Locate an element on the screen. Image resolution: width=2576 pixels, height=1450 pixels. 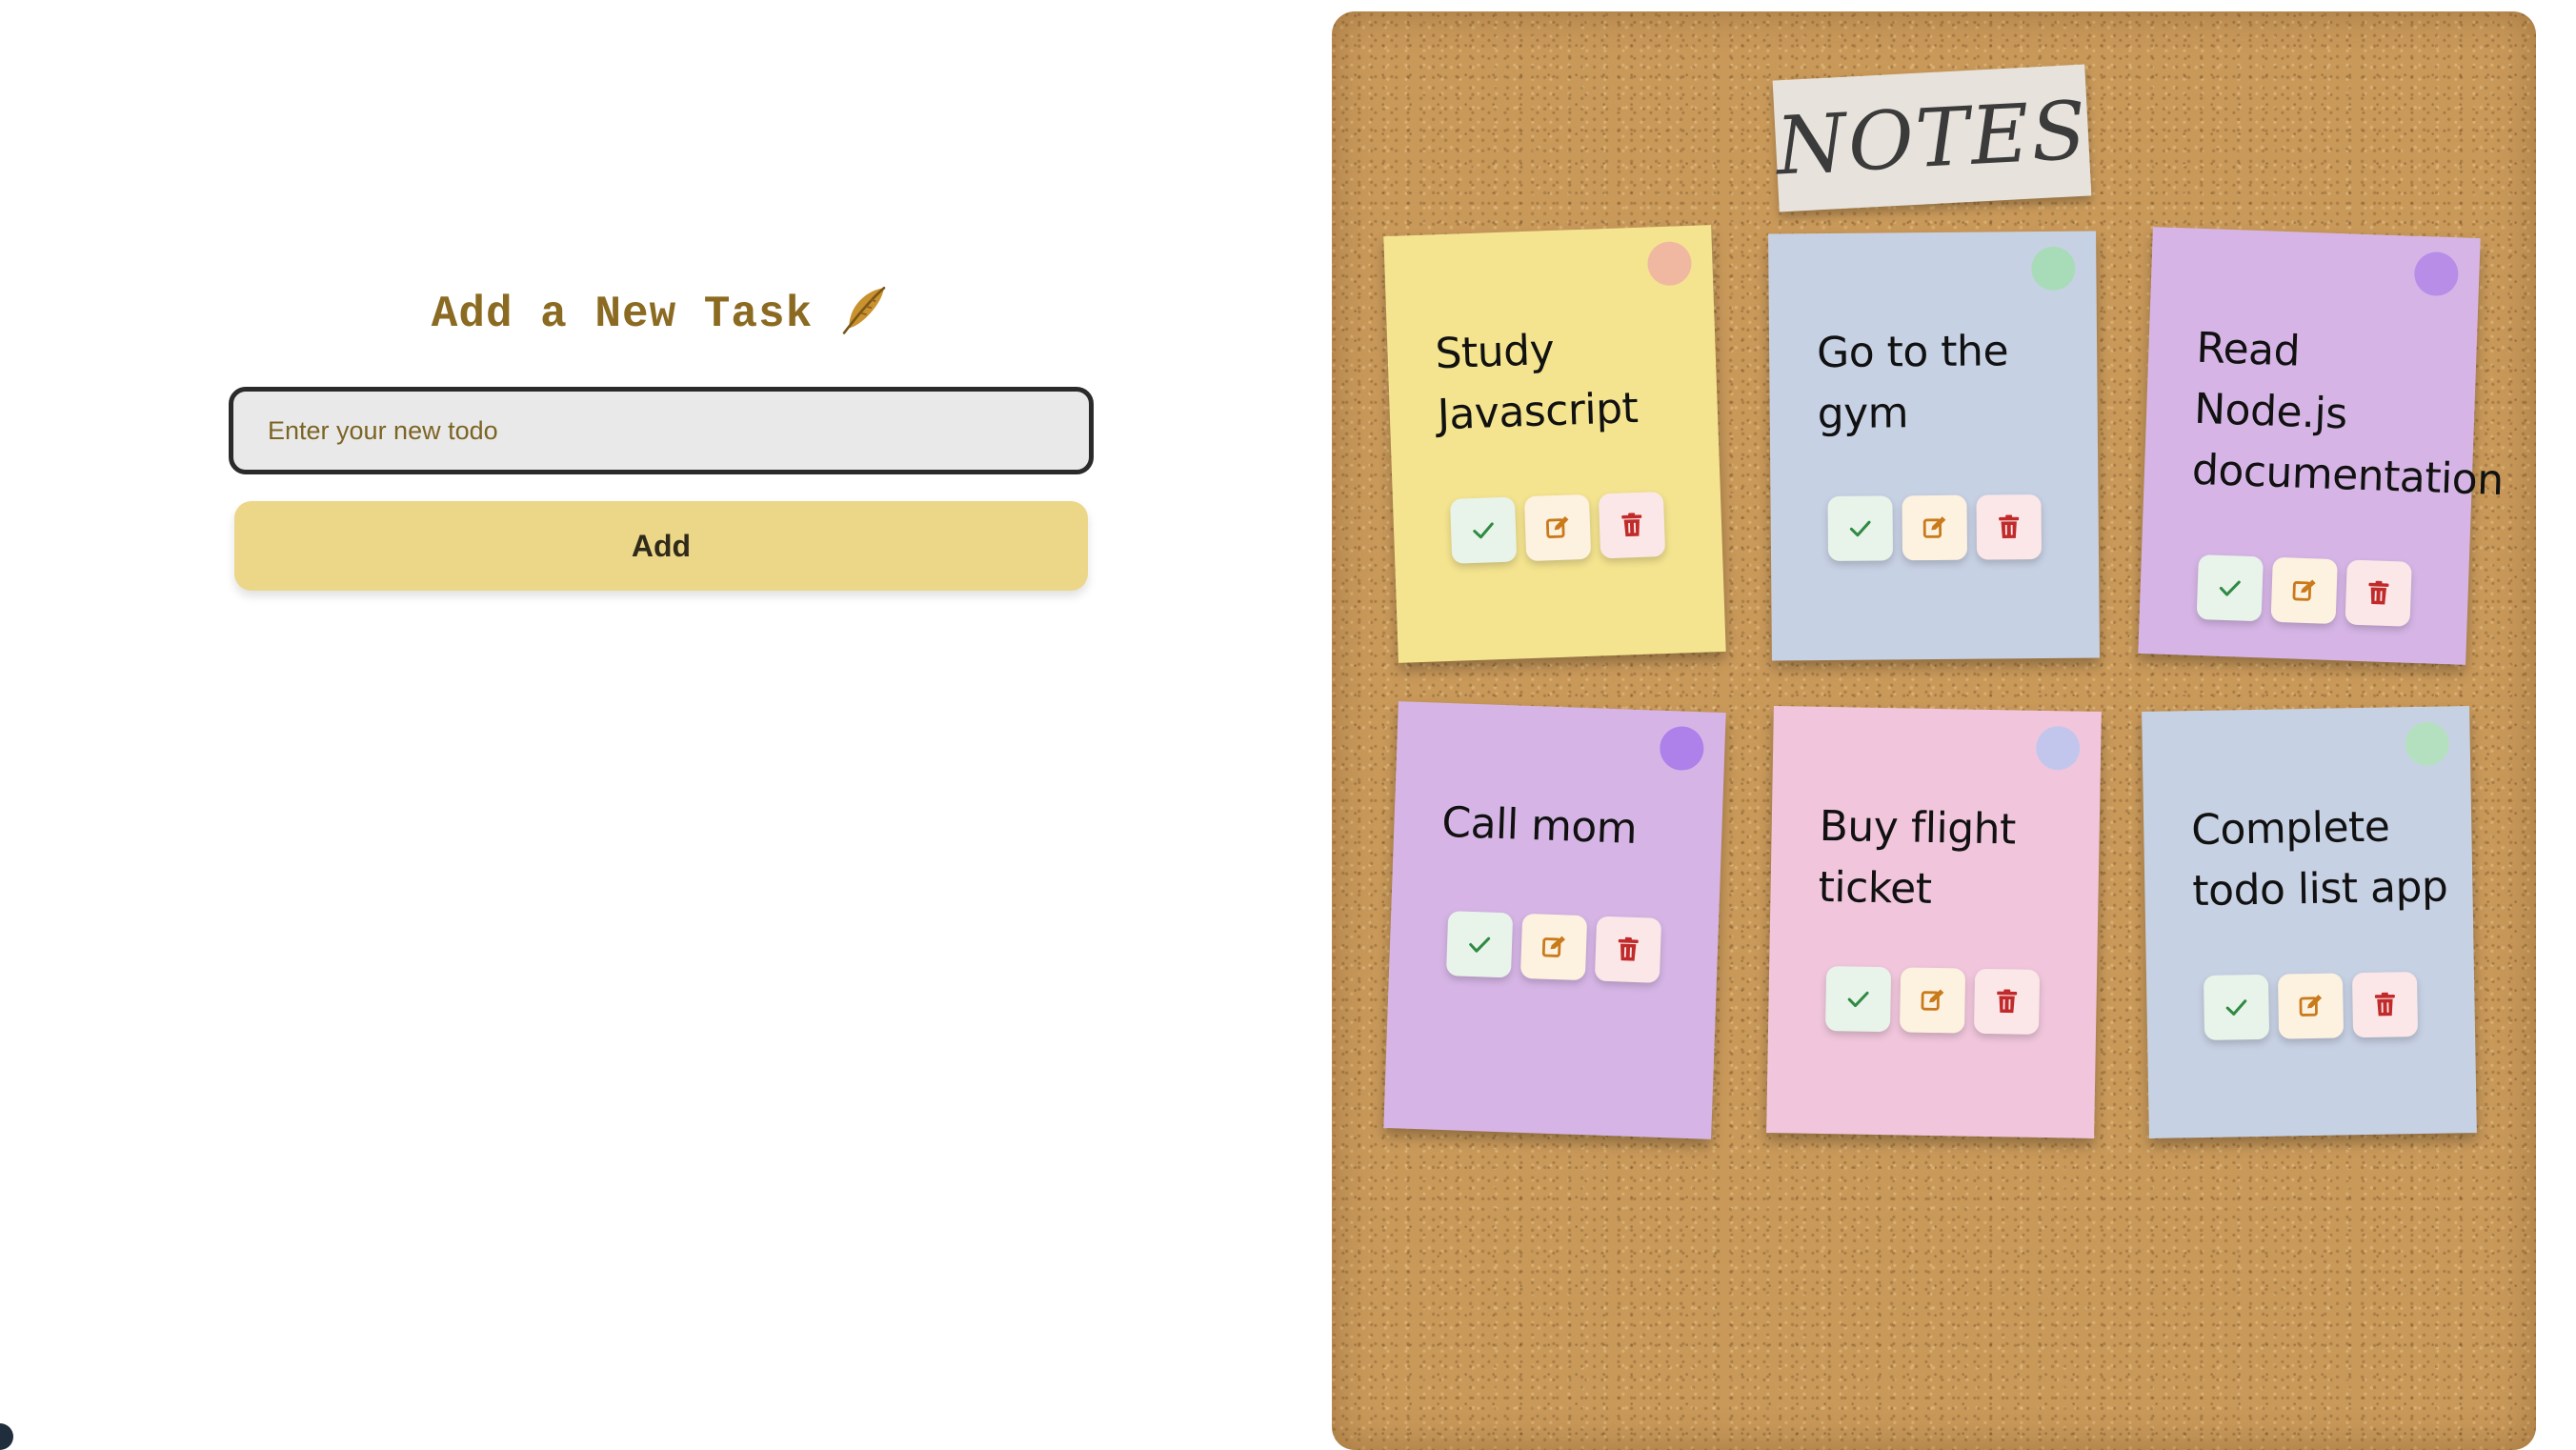
todo-input is located at coordinates (661, 430).